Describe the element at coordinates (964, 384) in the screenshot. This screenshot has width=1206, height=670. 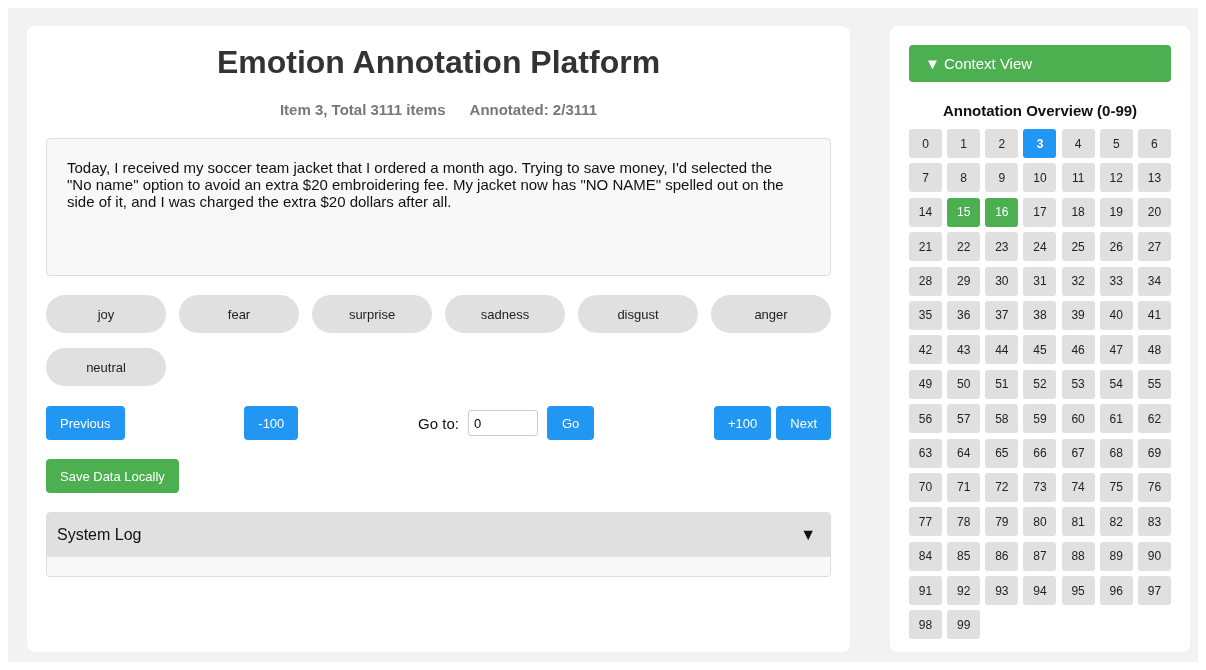
I see `item-cell: 50` at that location.